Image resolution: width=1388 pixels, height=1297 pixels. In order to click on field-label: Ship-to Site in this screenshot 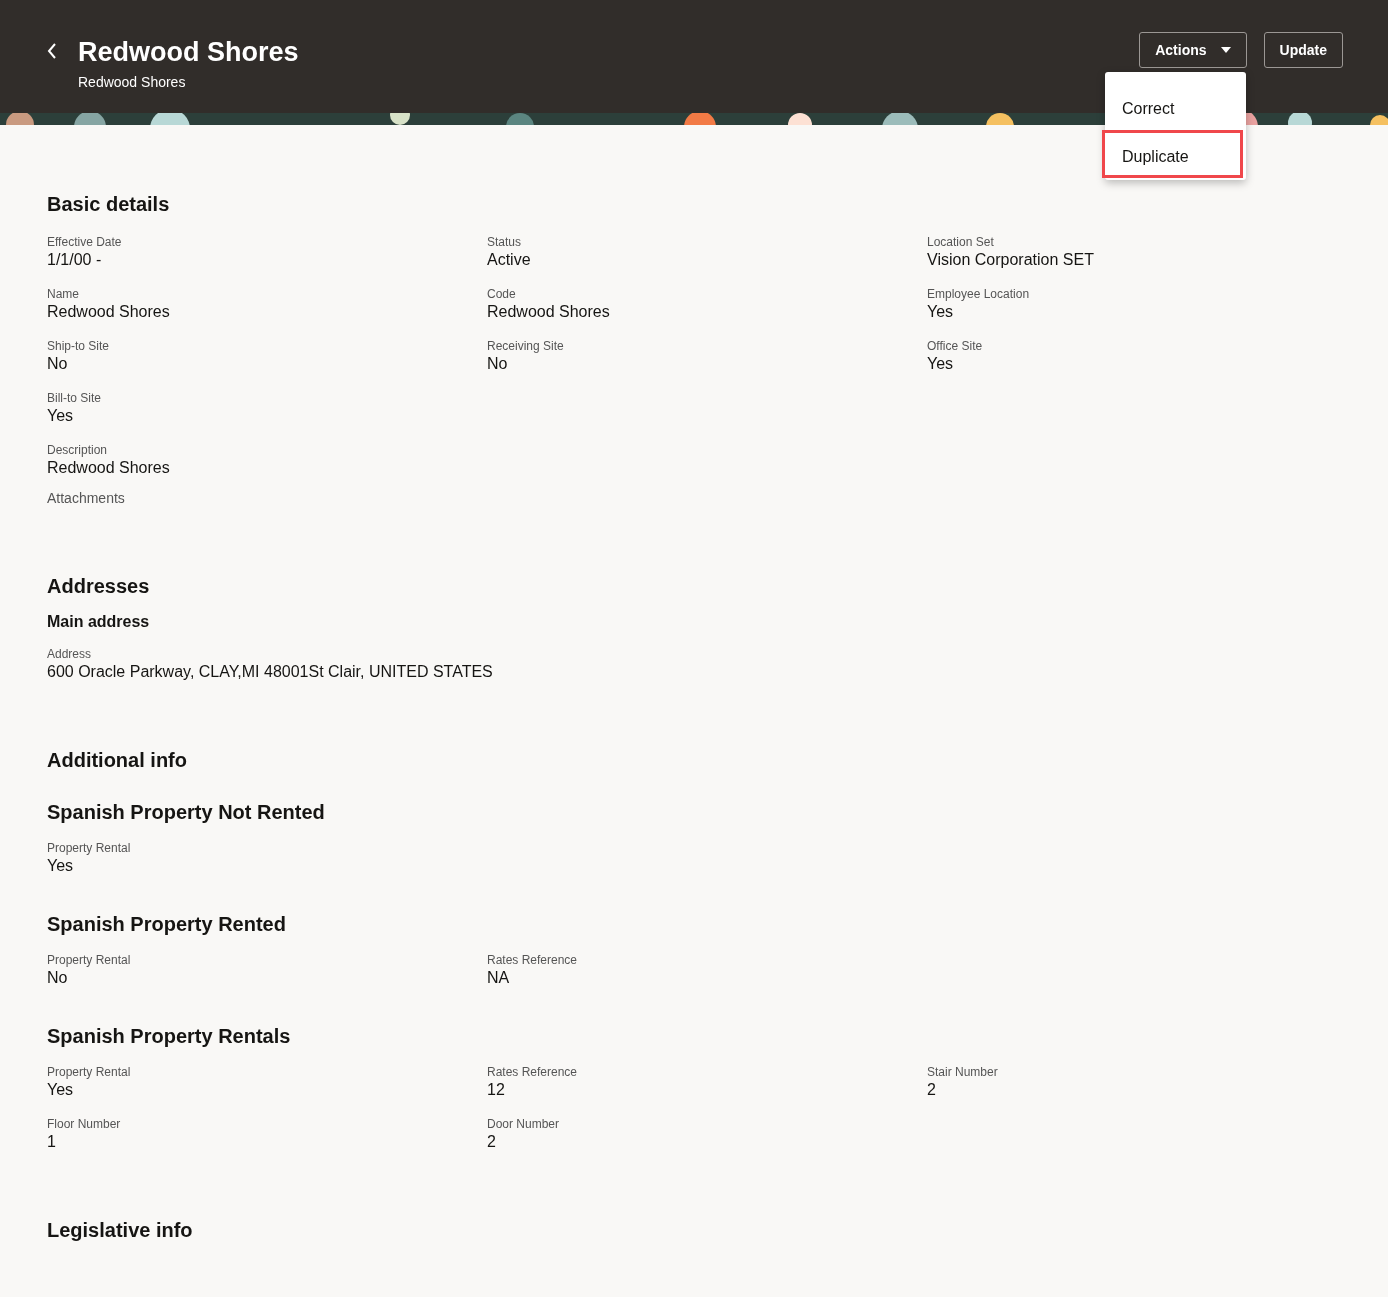, I will do `click(79, 346)`.